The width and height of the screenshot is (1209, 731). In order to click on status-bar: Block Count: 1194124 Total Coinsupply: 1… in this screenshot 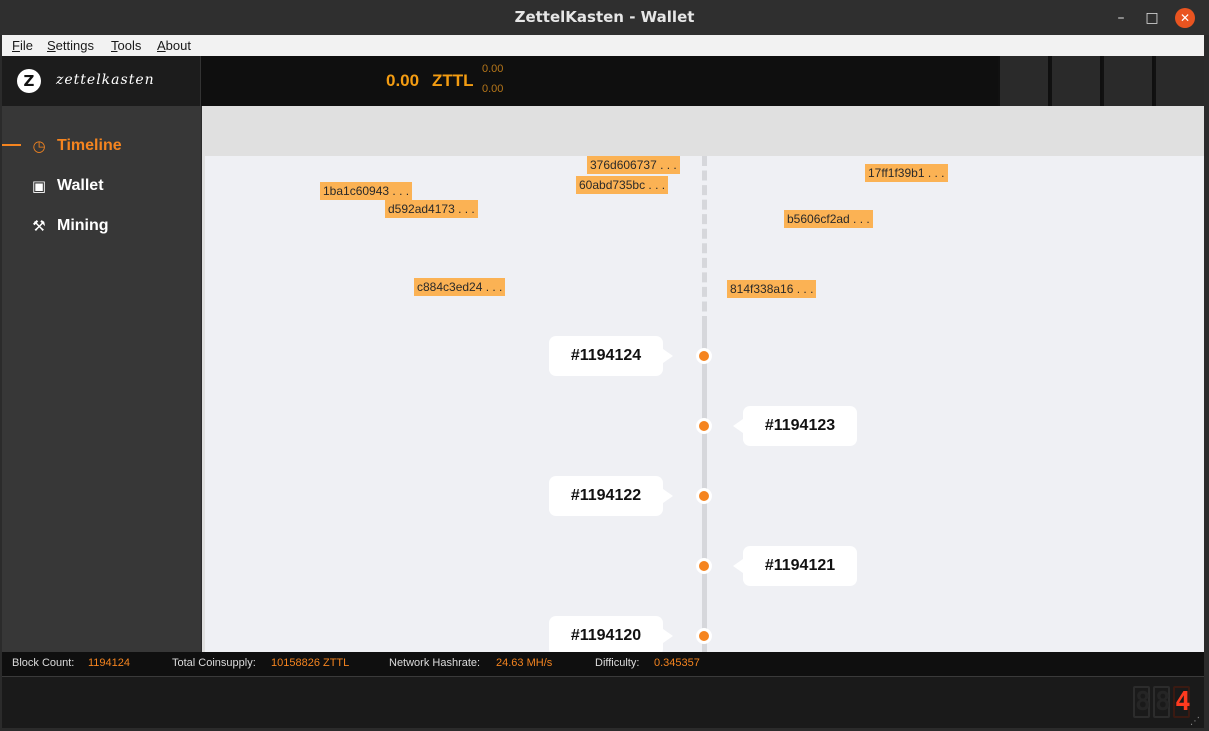, I will do `click(603, 664)`.